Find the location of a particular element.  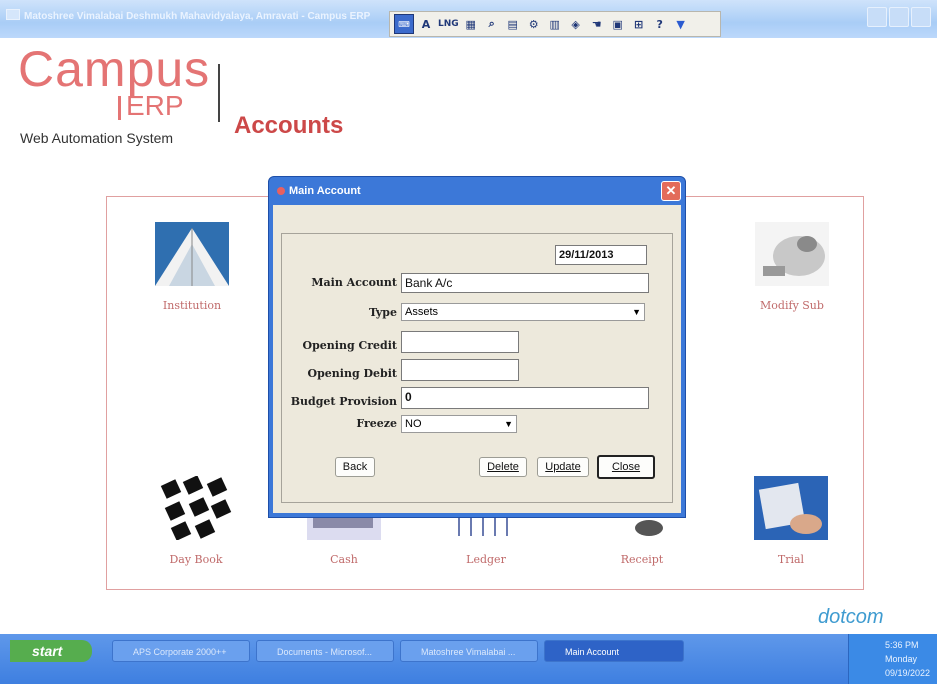

shape-icon: ◈ is located at coordinates (576, 24).